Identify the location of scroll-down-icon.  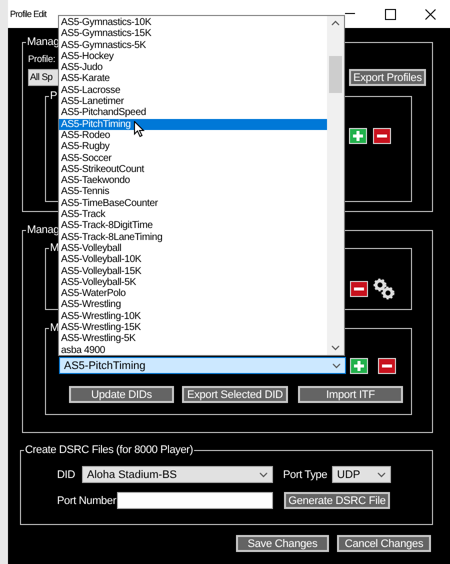
(335, 348).